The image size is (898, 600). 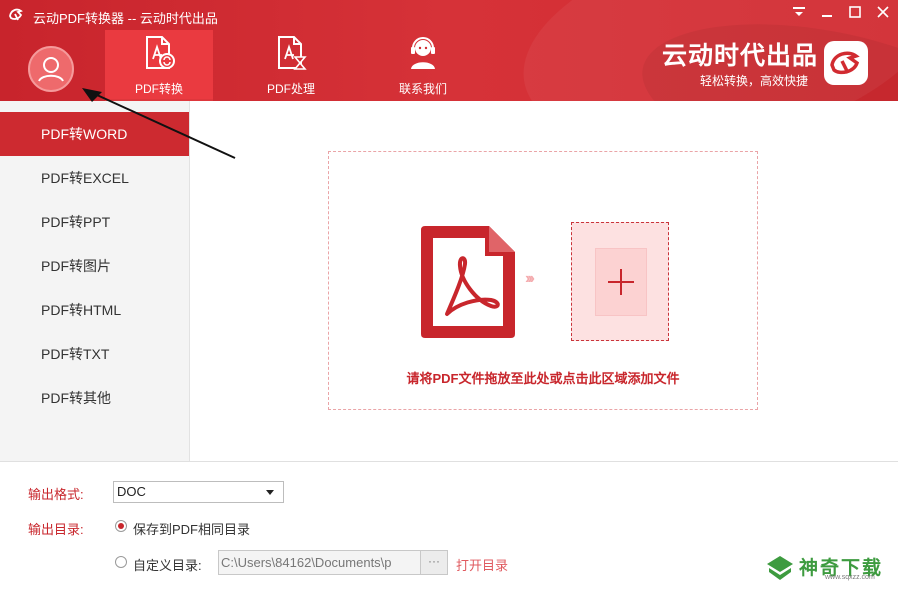 I want to click on menu-dropdown-icon, so click(x=799, y=11).